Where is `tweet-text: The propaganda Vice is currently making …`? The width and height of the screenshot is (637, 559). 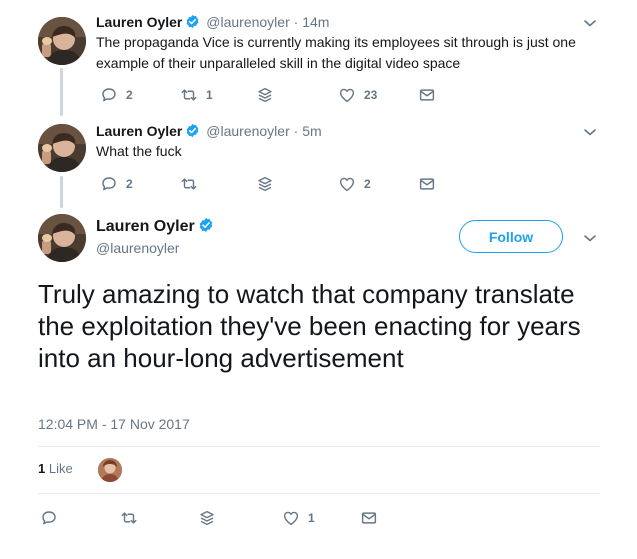
tweet-text: The propaganda Vice is currently making … is located at coordinates (336, 52).